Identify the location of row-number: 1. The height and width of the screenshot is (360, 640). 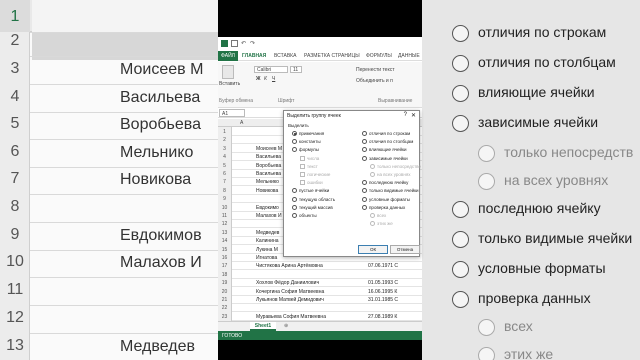
(15, 16).